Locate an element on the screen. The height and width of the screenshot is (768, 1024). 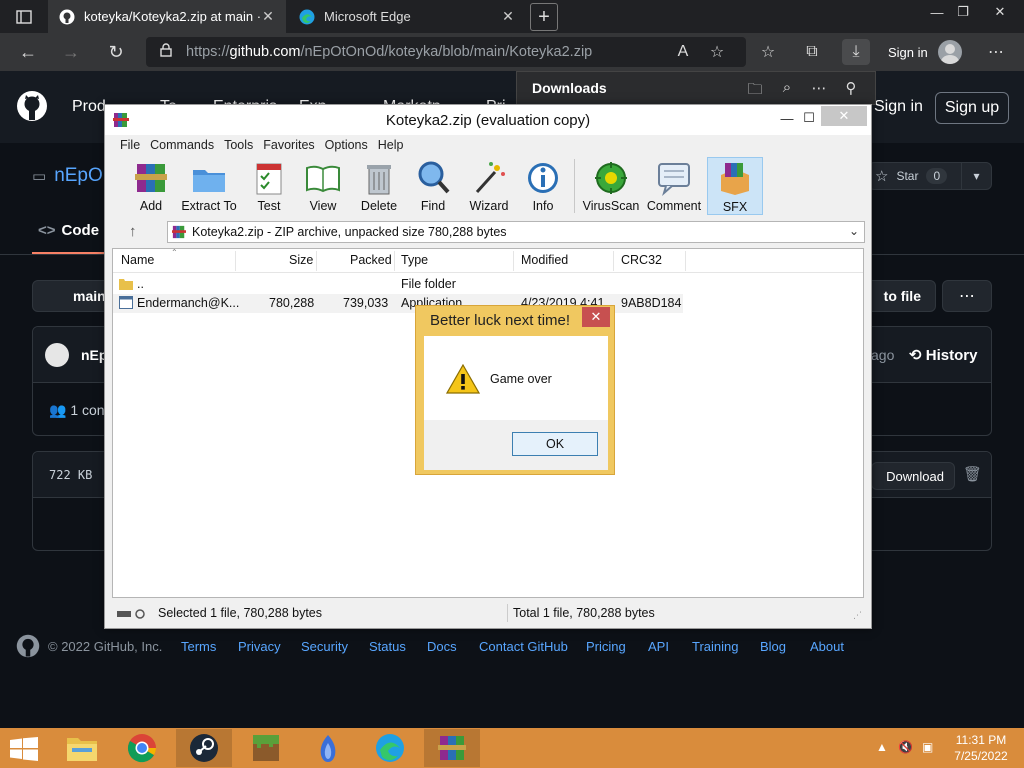
taskbar-minecraft is located at coordinates (266, 748).